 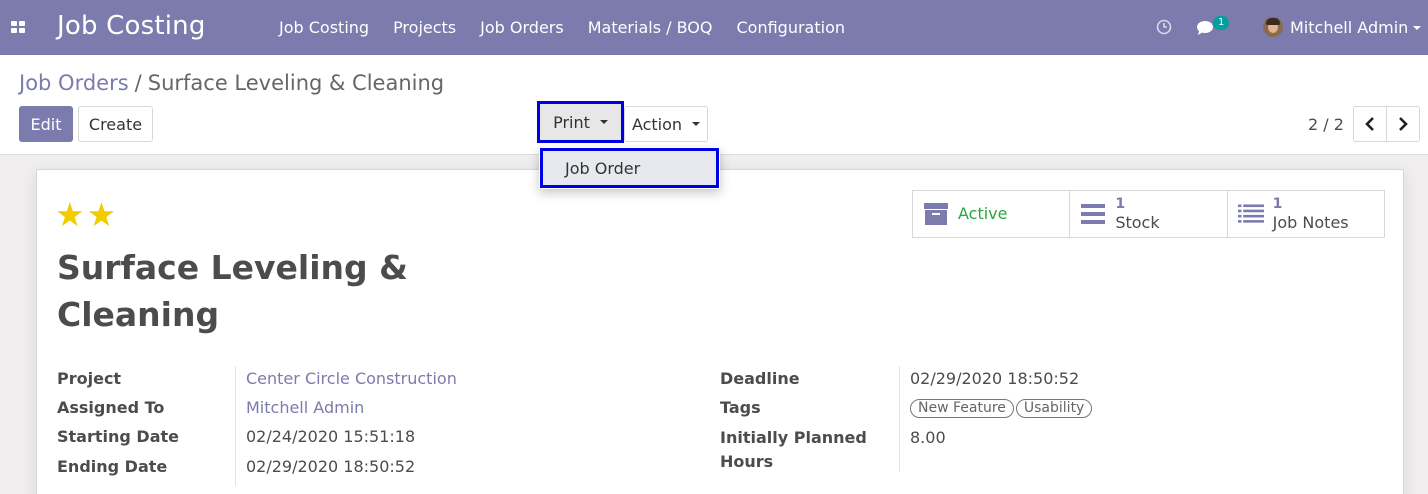 I want to click on activity-clock-icon, so click(x=1164, y=27).